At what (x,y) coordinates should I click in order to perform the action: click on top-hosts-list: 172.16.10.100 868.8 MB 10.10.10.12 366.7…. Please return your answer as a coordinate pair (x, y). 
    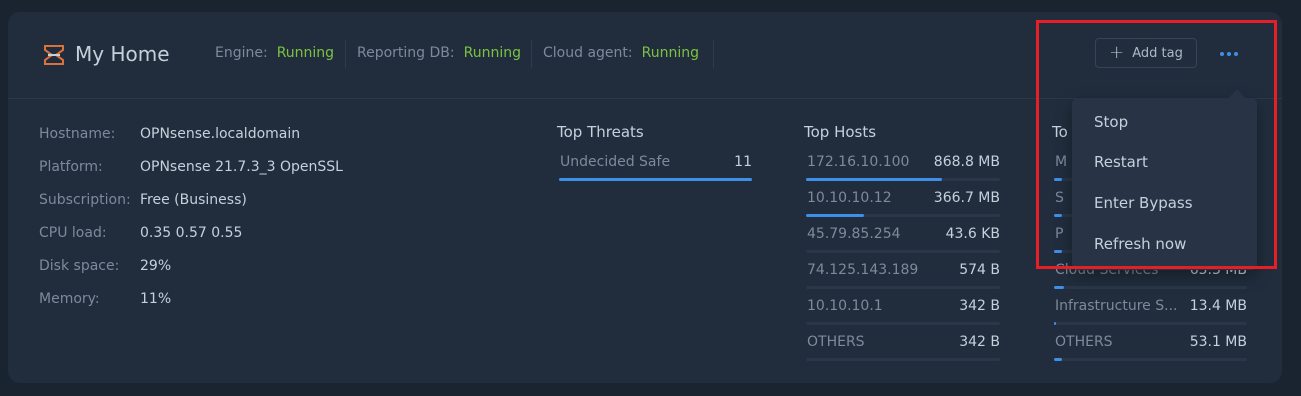
    Looking at the image, I should click on (903, 262).